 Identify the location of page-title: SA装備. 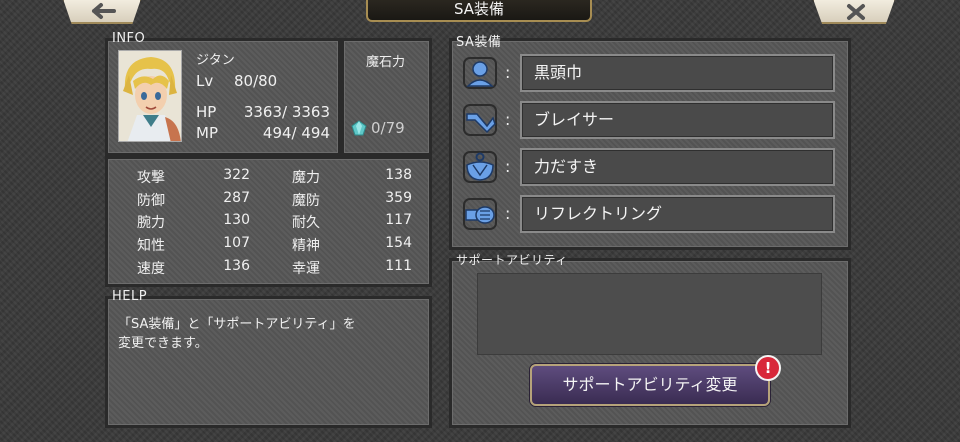
(479, 9).